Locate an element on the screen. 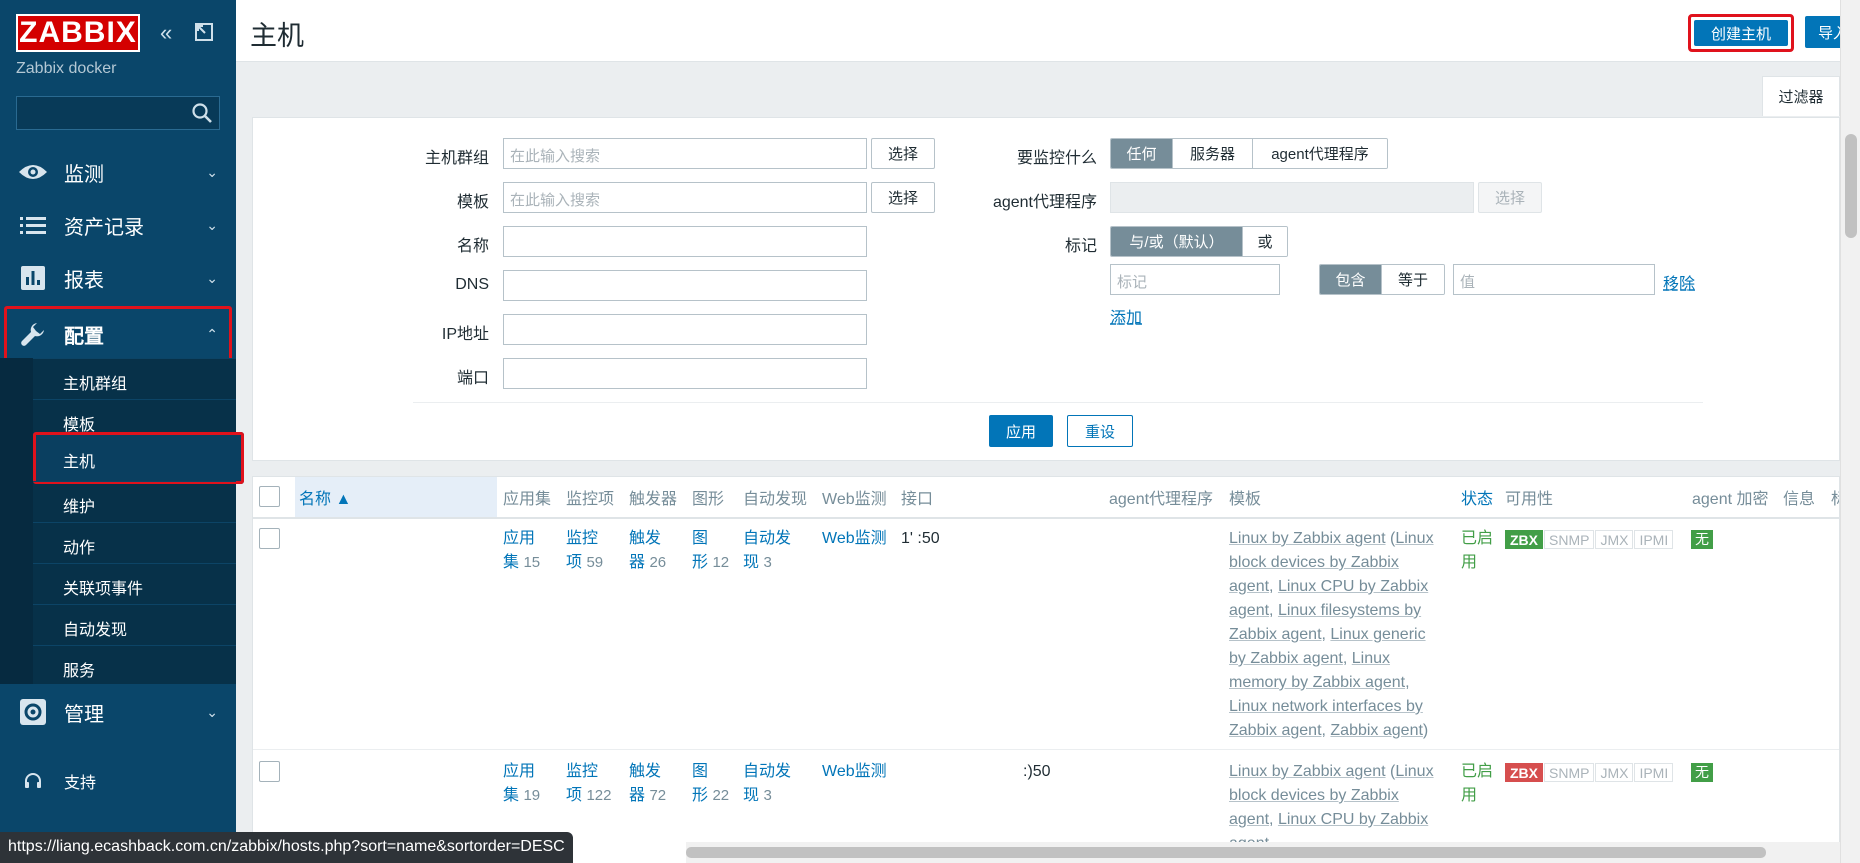 The height and width of the screenshot is (863, 1860). submenu-indent is located at coordinates (16, 521).